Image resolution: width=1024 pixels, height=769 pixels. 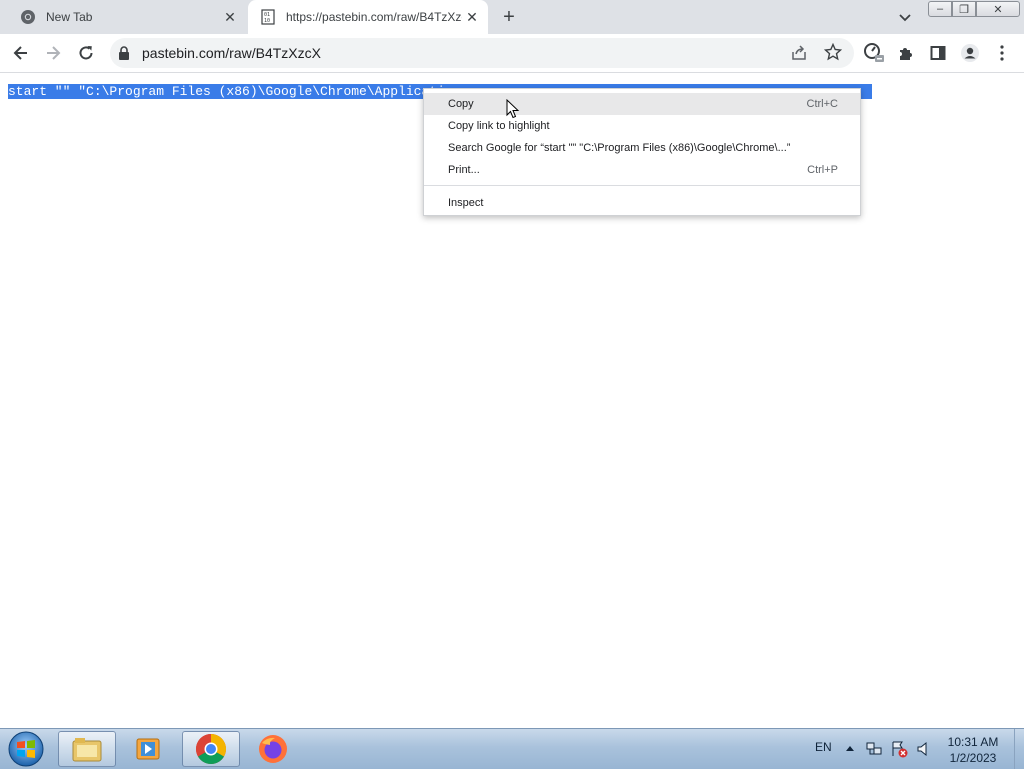 I want to click on clock-time: 10:31 AM, so click(x=973, y=742).